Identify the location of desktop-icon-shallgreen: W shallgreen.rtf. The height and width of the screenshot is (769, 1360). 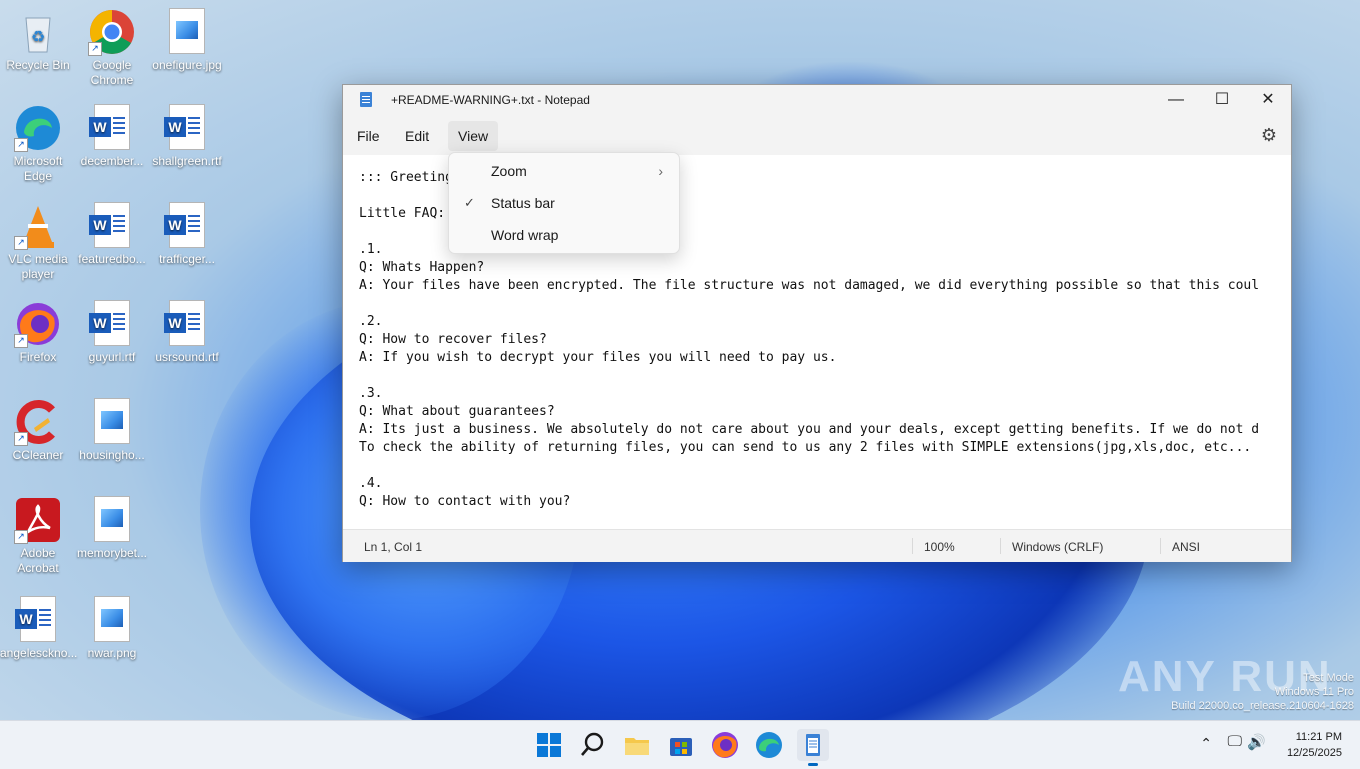
(187, 136).